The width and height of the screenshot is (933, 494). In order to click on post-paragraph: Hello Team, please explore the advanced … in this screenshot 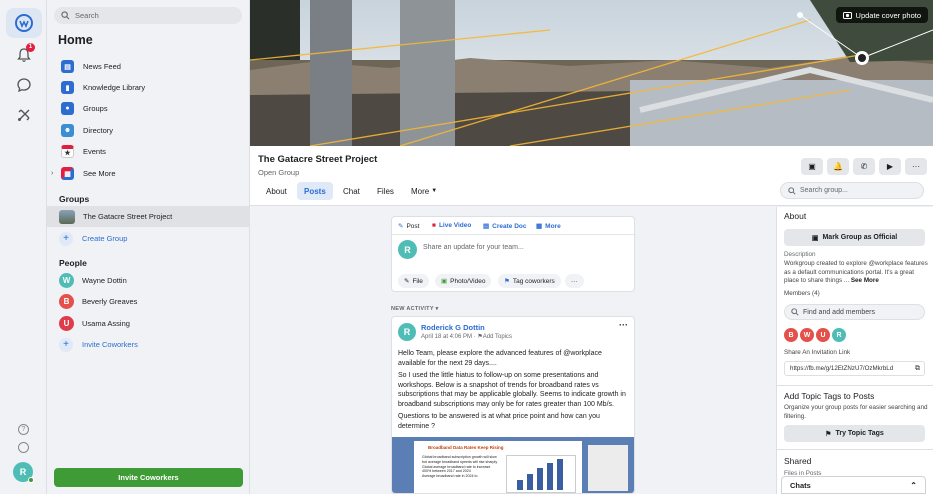, I will do `click(500, 358)`.